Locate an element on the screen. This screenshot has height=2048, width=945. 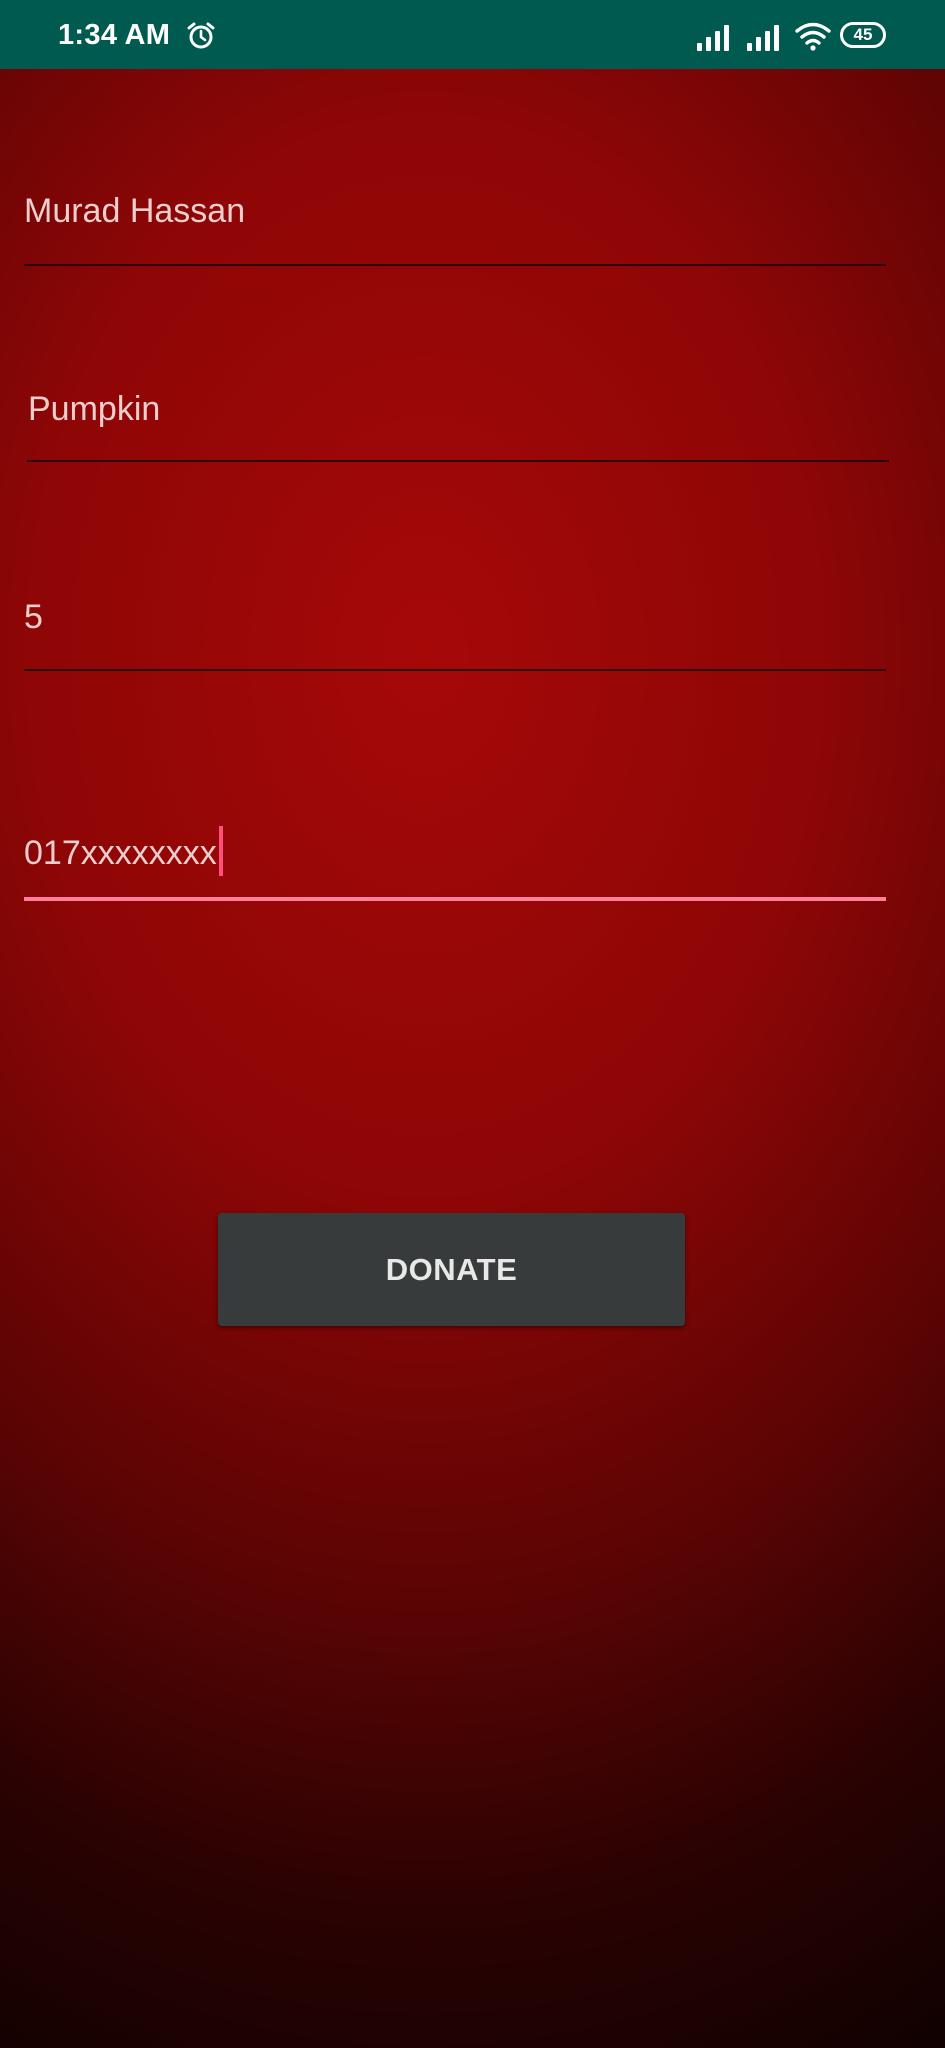
name-field-value: Murad Hassan is located at coordinates (135, 211).